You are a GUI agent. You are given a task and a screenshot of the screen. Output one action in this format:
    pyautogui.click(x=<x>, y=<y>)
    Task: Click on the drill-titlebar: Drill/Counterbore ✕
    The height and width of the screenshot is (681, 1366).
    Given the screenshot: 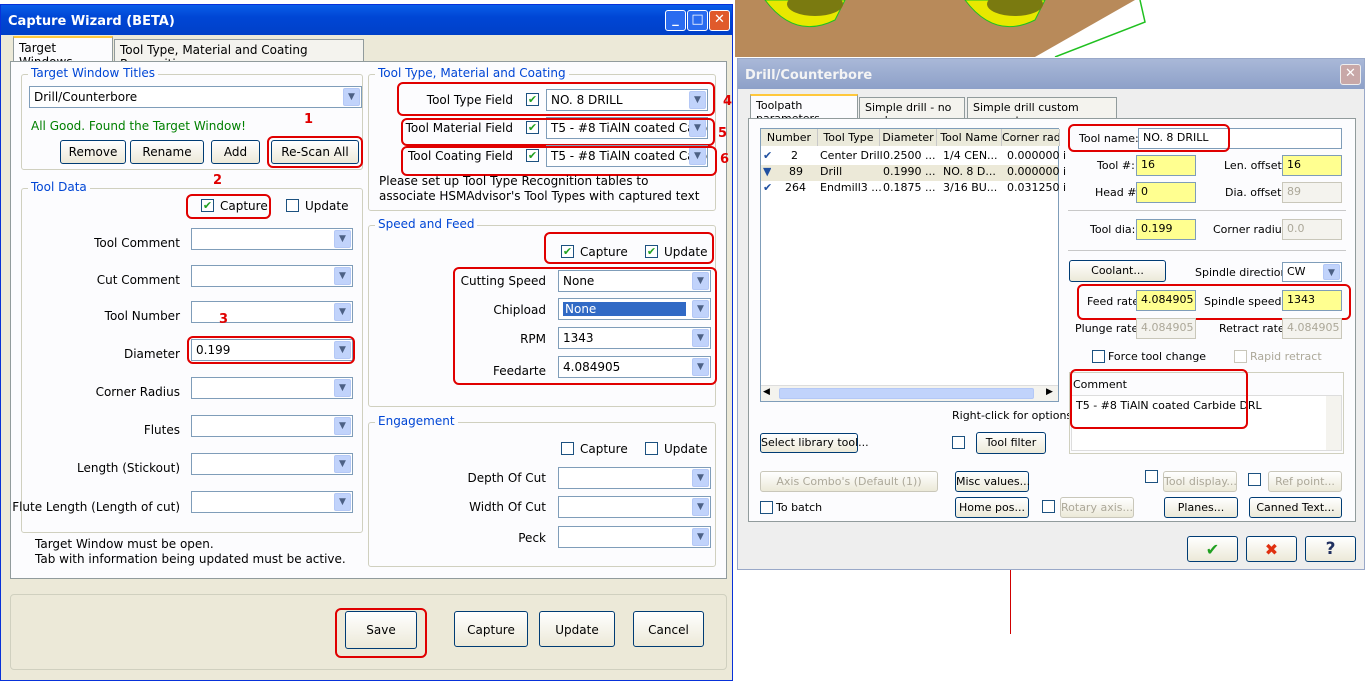 What is the action you would take?
    pyautogui.click(x=1051, y=74)
    